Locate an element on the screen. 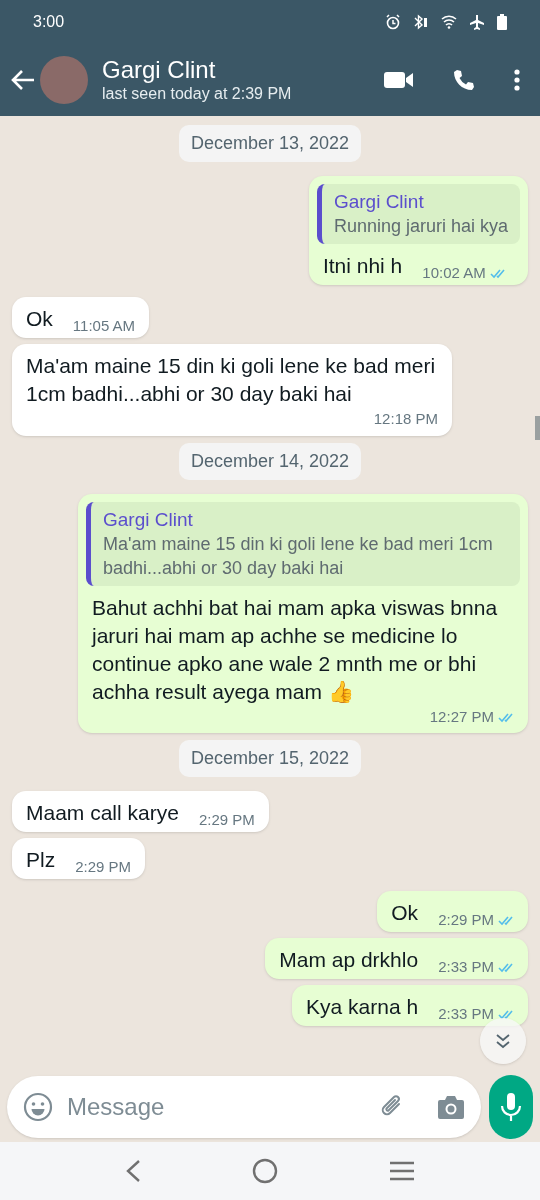 The width and height of the screenshot is (540, 1200). received-message-bubble: Maam call karye 2:29 PM is located at coordinates (140, 811).